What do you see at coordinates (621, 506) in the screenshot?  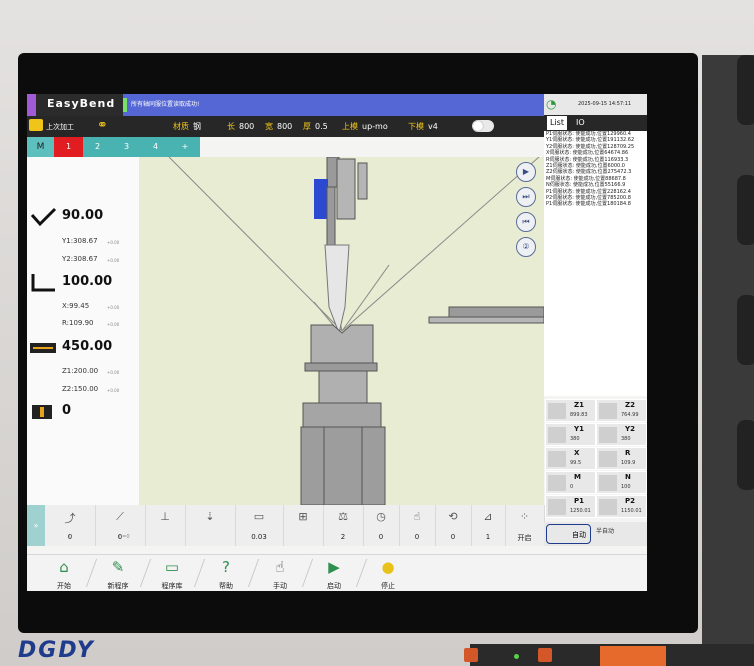 I see `axis-button-p2: P2 1150.01` at bounding box center [621, 506].